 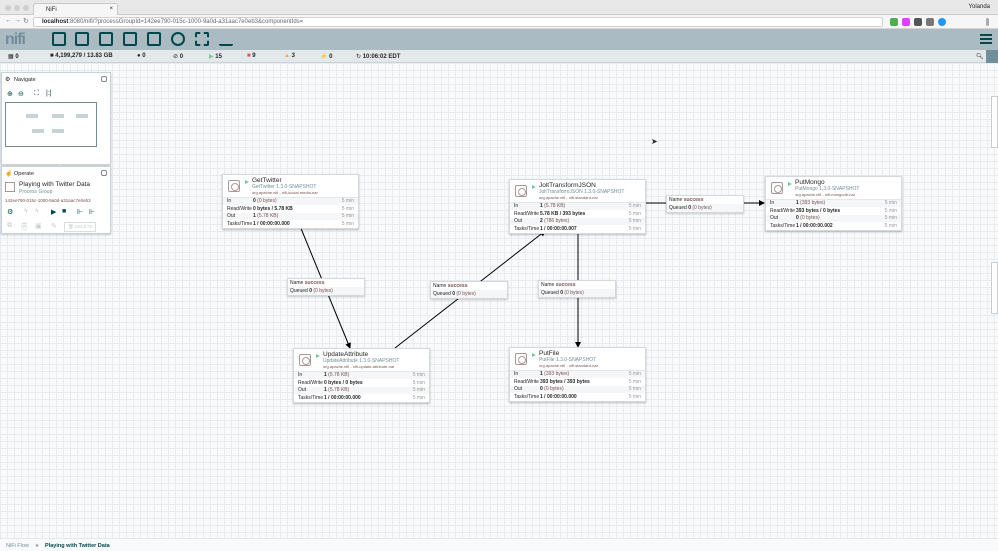 I want to click on stat-value: 393 bytes / 393 bytes, so click(x=565, y=381).